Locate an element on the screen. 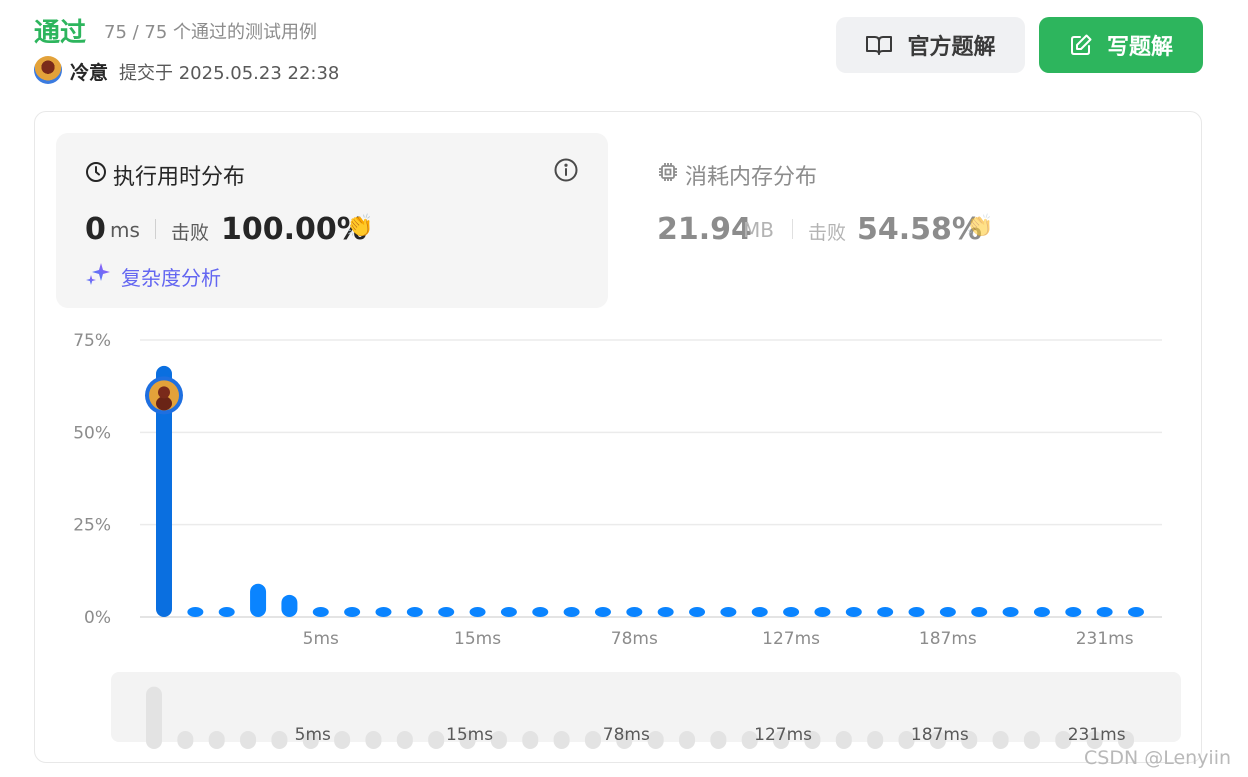 The height and width of the screenshot is (777, 1248). y-tick-label: 0% is located at coordinates (97, 618).